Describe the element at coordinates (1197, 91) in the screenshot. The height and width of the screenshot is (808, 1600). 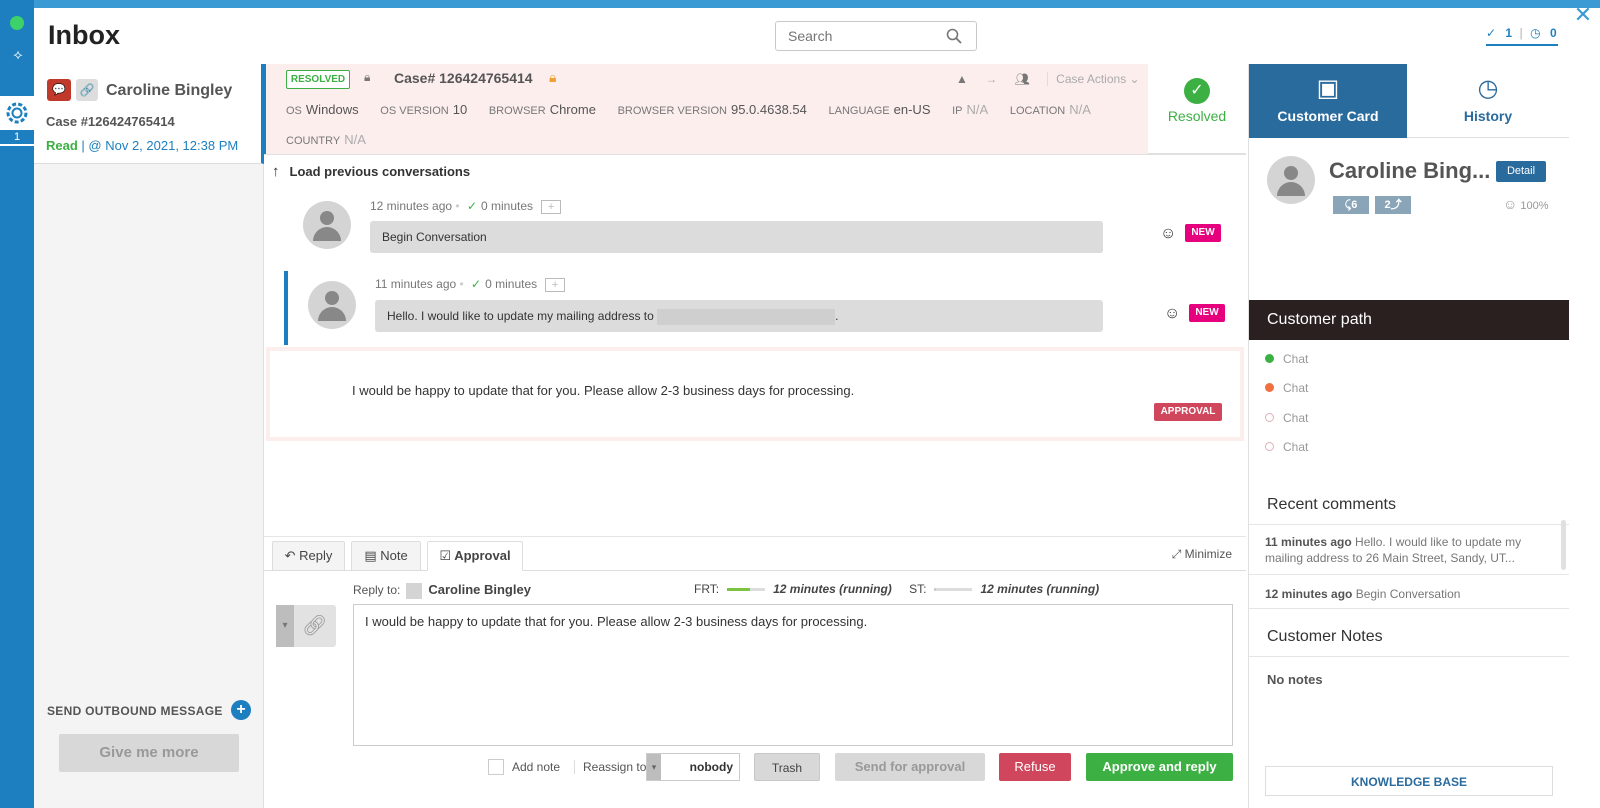
I see `check-circle-icon: ✓` at that location.